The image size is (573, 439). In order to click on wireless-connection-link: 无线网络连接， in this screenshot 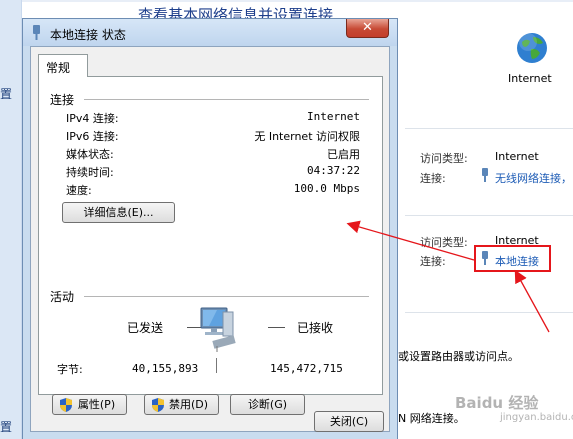, I will do `click(533, 178)`.